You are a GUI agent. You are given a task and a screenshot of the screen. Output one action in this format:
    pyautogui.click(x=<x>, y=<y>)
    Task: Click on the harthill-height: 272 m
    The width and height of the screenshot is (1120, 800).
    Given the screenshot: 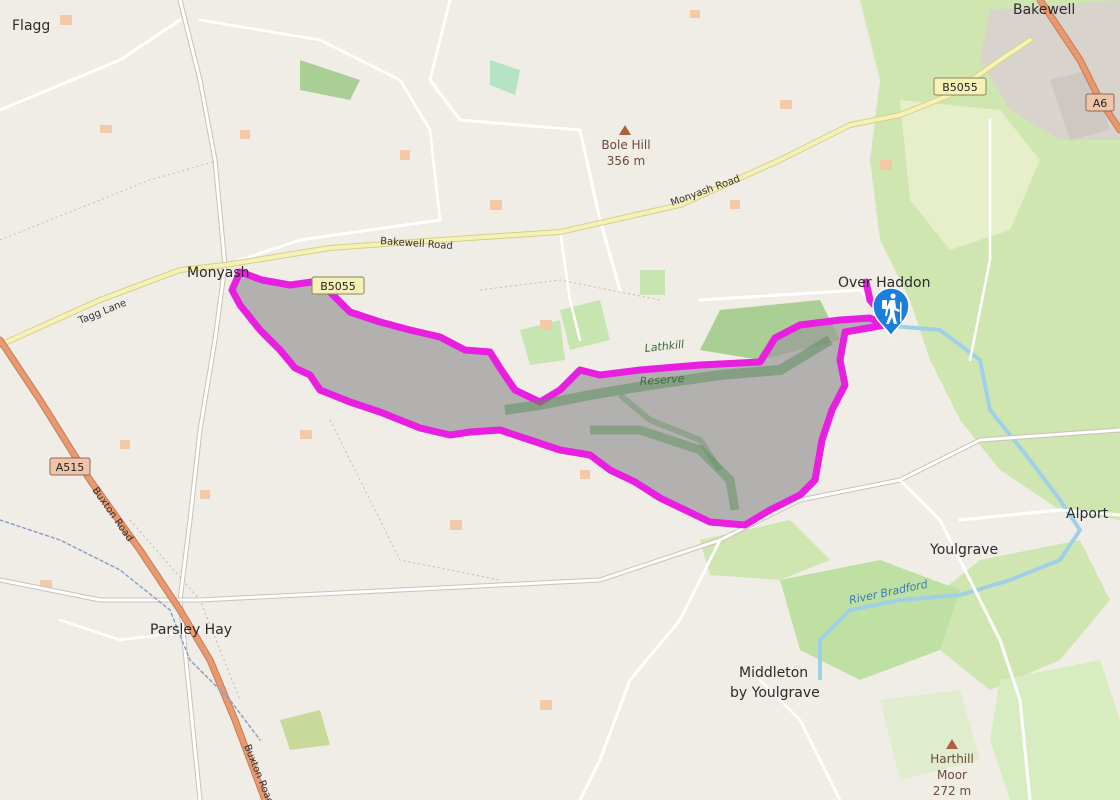 What is the action you would take?
    pyautogui.click(x=952, y=791)
    